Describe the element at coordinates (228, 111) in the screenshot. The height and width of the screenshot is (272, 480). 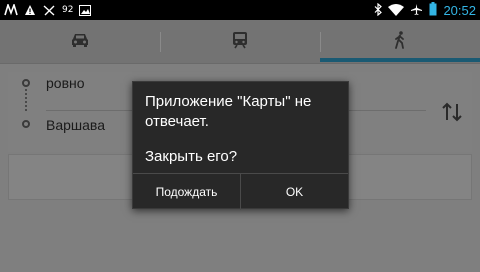
I see `dialog-message: Приложение "Карты" не отвечает.` at that location.